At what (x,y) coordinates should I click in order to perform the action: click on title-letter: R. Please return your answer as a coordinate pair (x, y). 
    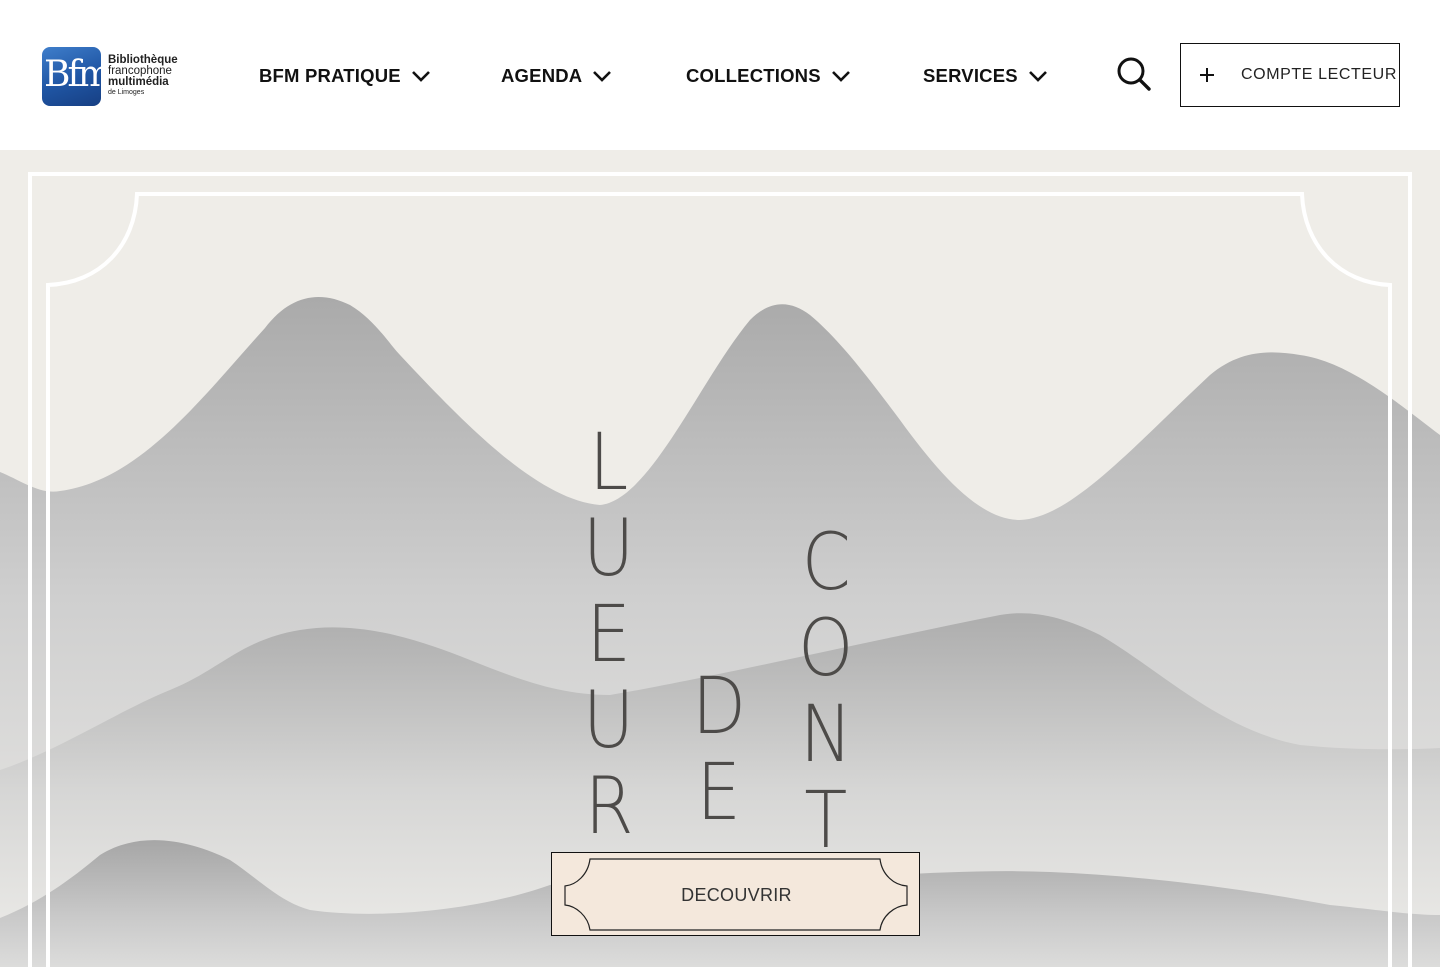
    Looking at the image, I should click on (609, 807).